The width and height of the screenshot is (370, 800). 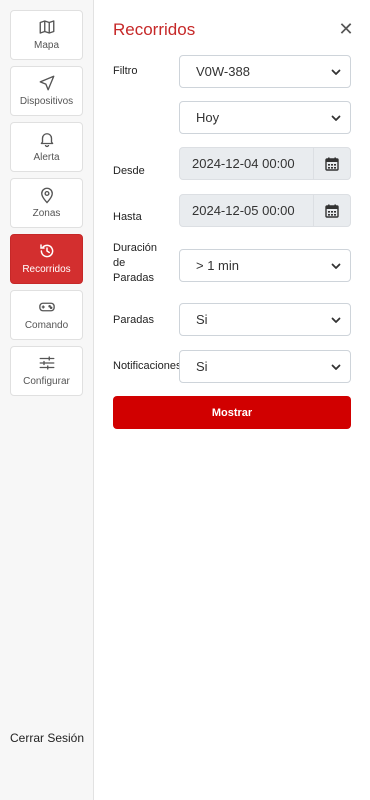 What do you see at coordinates (47, 738) in the screenshot?
I see `logout-link: Cerrar Sesión` at bounding box center [47, 738].